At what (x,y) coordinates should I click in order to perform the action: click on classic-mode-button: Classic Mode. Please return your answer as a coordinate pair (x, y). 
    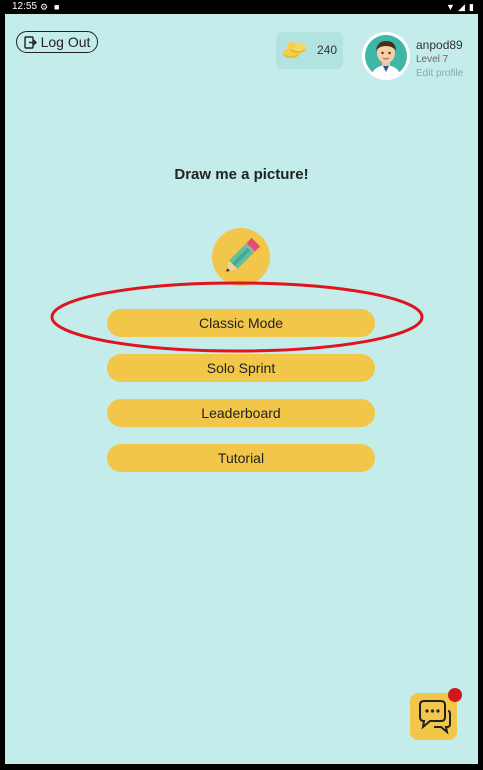
    Looking at the image, I should click on (241, 323).